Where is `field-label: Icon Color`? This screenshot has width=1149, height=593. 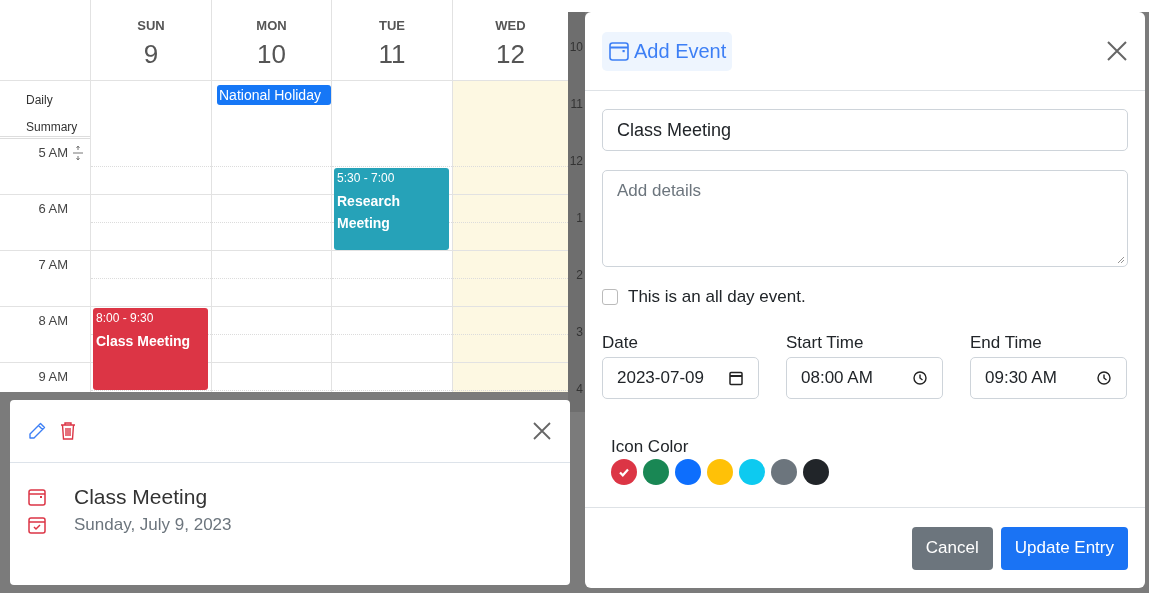 field-label: Icon Color is located at coordinates (650, 447).